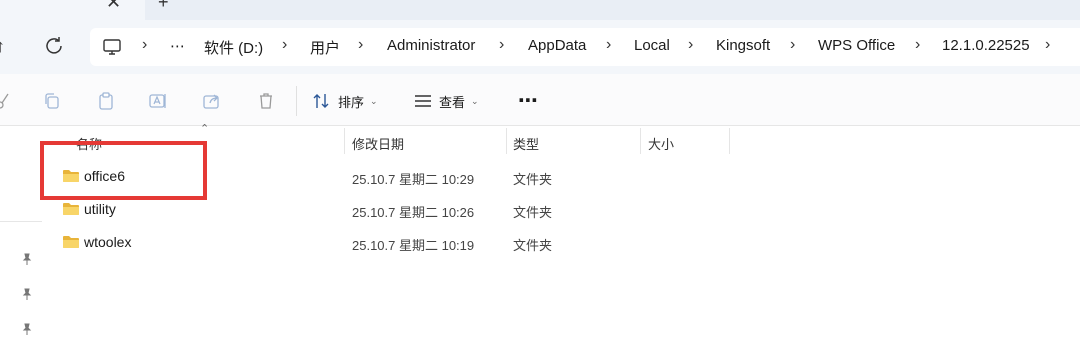  Describe the element at coordinates (413, 179) in the screenshot. I see `file-modified: 25.10.7 星期二 10:29` at that location.